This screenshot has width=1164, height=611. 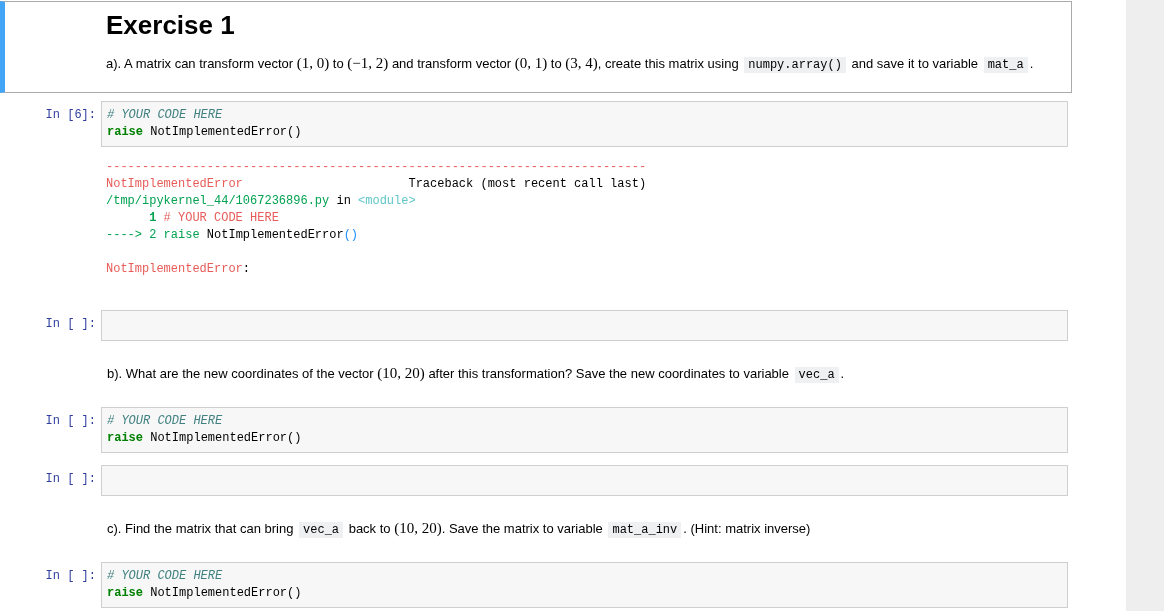 I want to click on instruction-text: c). Find the matrix that can bring vec_a back to (10, 20). Save the matrix to variable mat_a_inv . (Hint: matrix inverse), so click(x=459, y=529).